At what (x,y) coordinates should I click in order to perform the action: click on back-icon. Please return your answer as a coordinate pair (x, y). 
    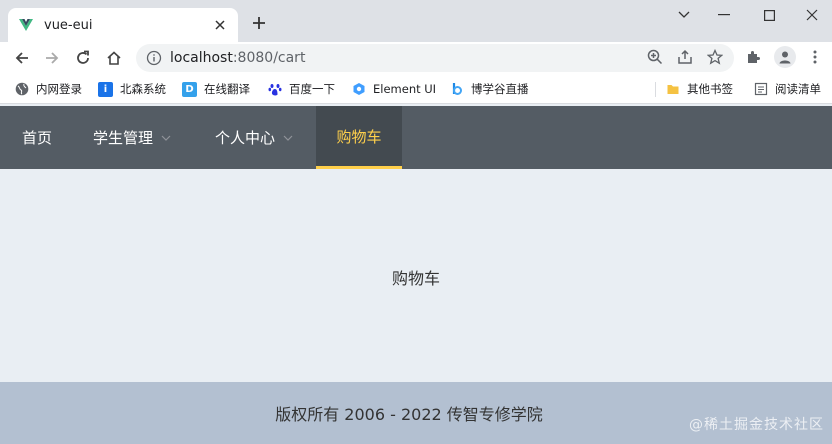
    Looking at the image, I should click on (22, 58).